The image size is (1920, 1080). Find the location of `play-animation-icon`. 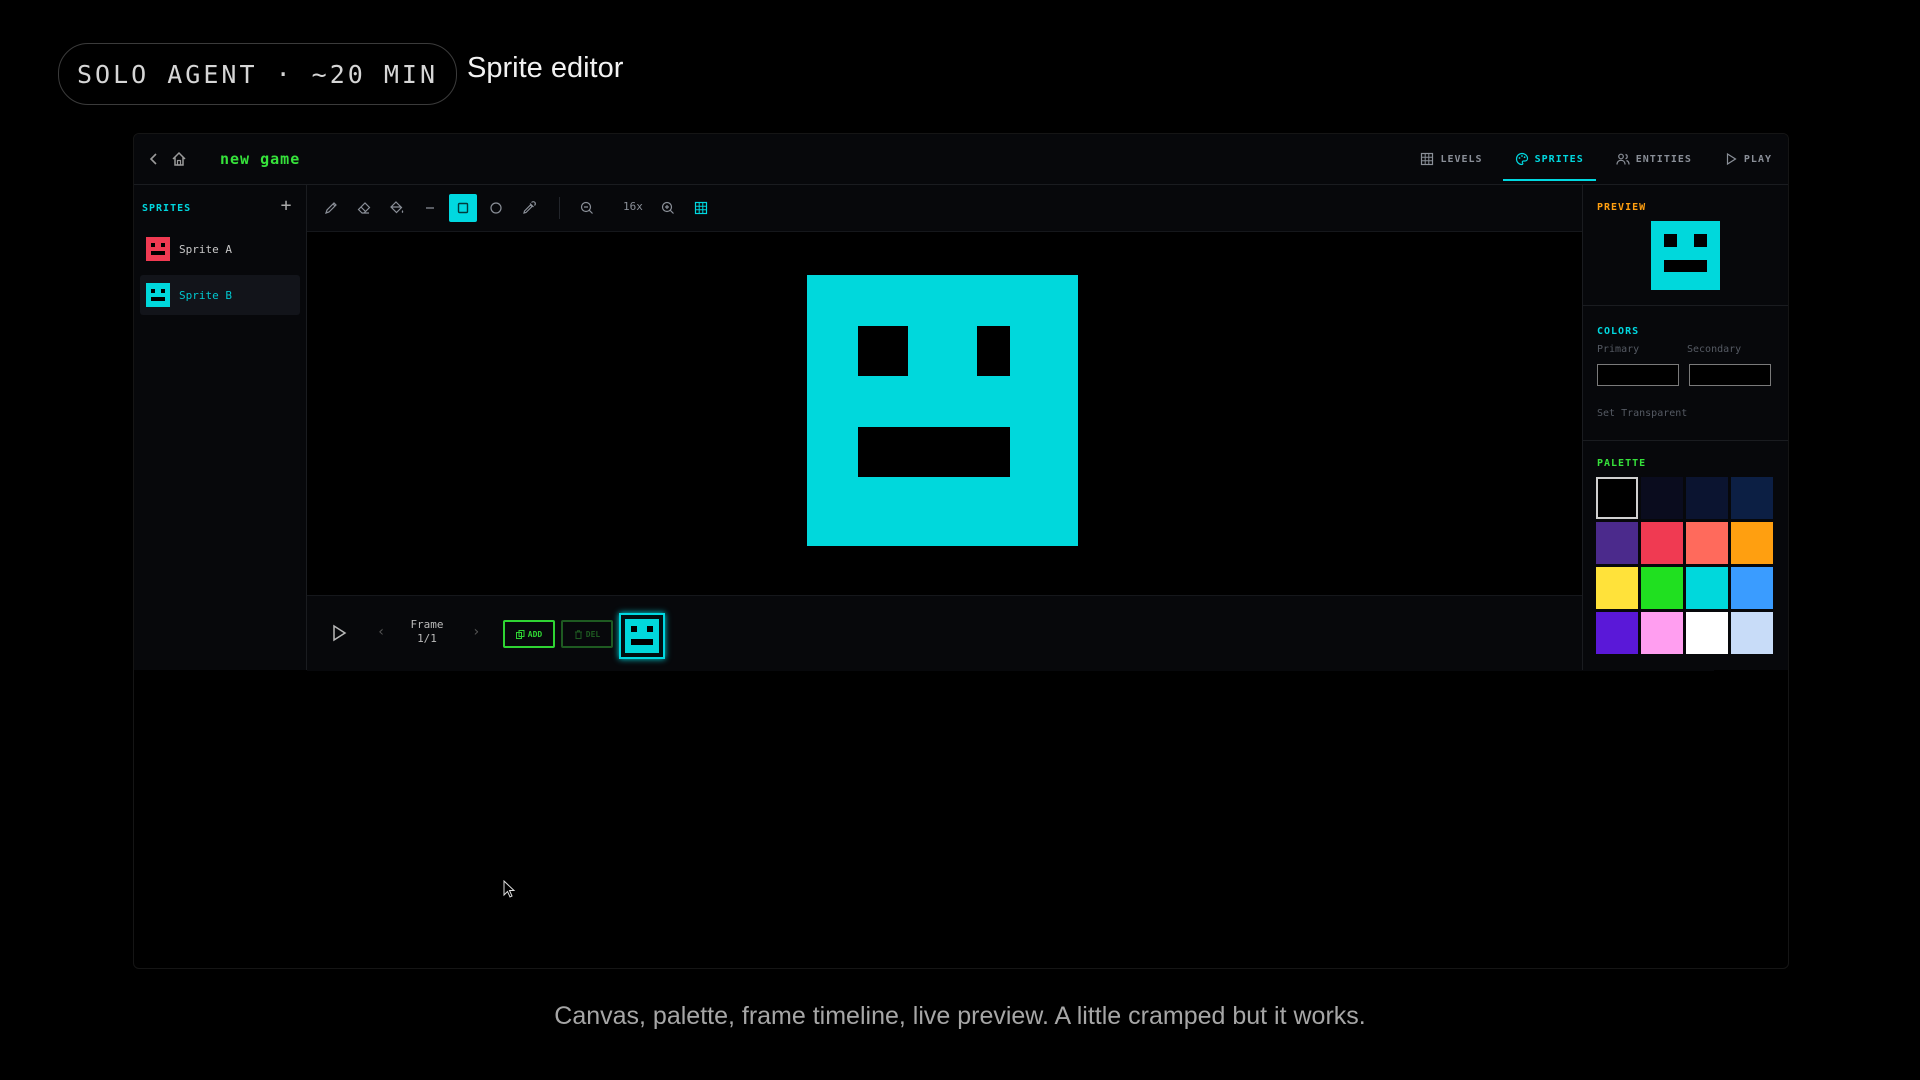

play-animation-icon is located at coordinates (339, 633).